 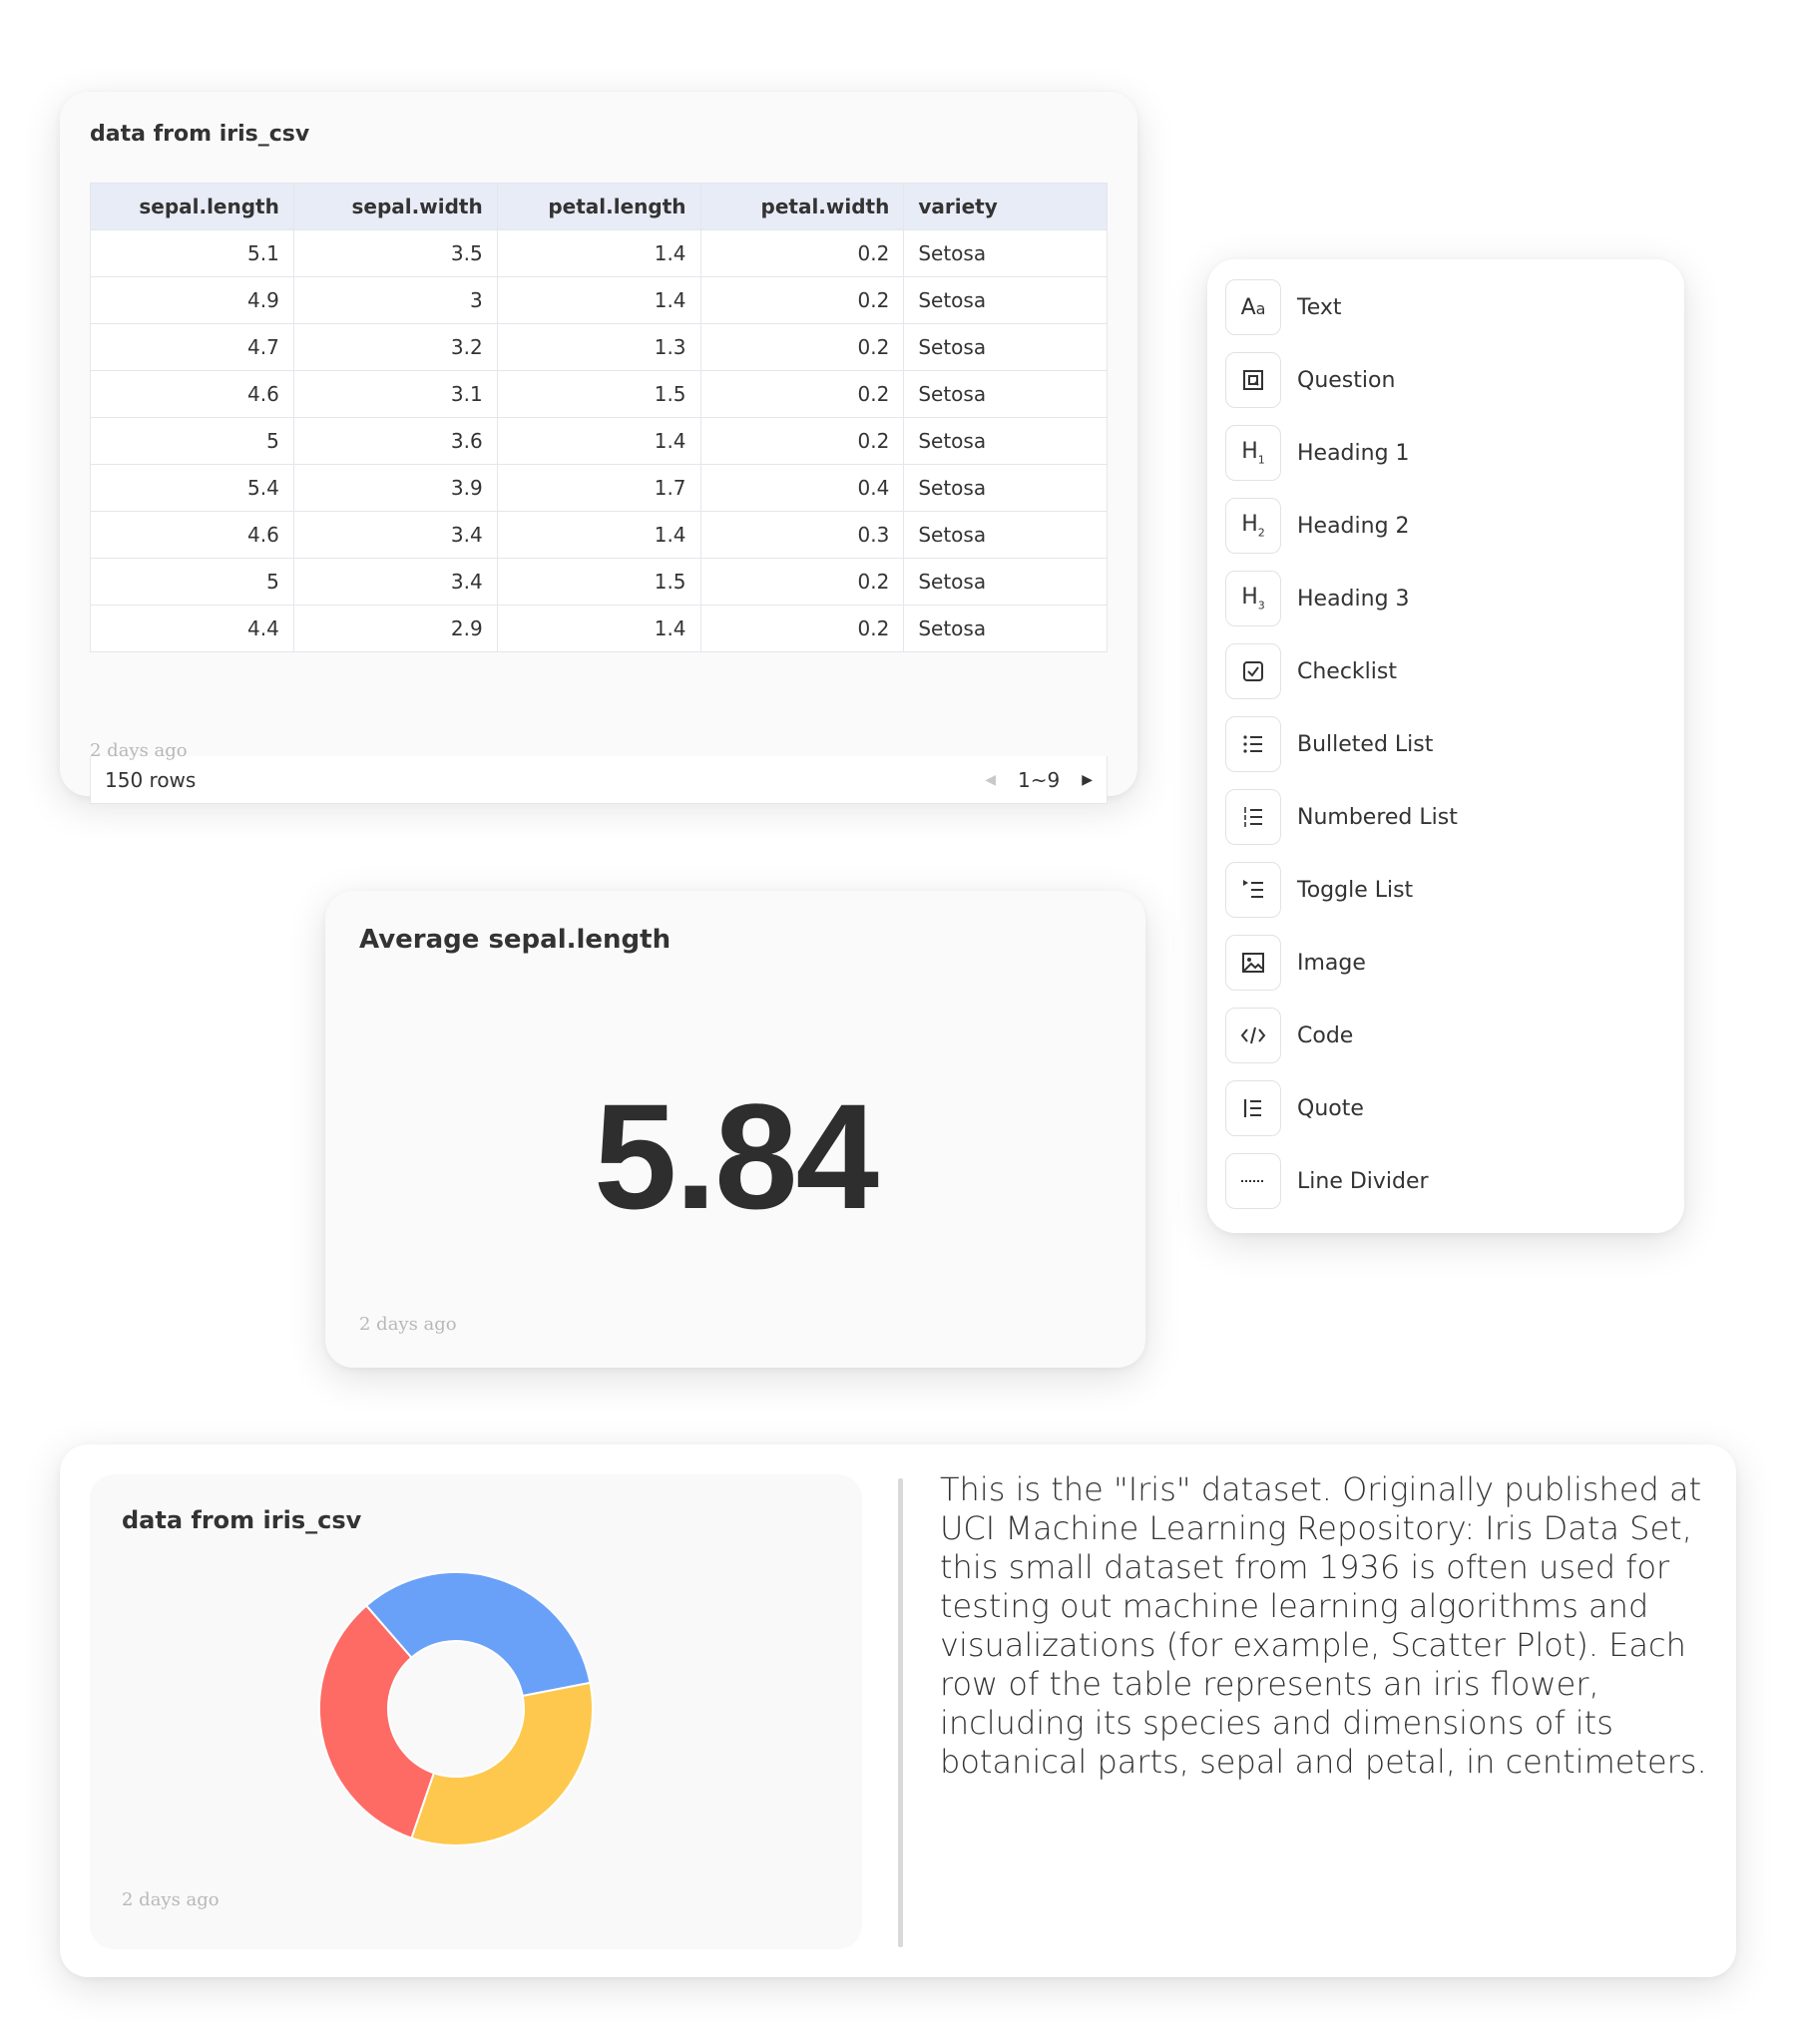 I want to click on table-cell: 3.1, so click(x=395, y=394).